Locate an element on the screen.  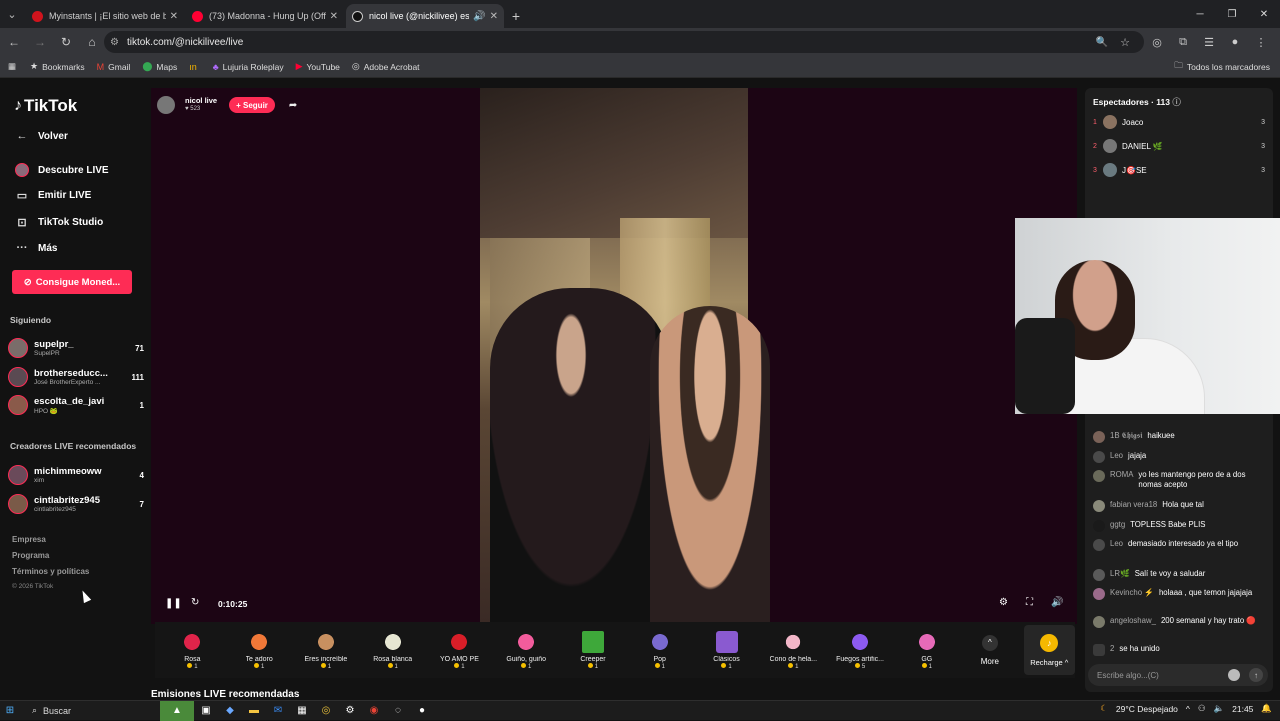
menu-dots-icon: ⋮ is located at coordinates (1261, 42).